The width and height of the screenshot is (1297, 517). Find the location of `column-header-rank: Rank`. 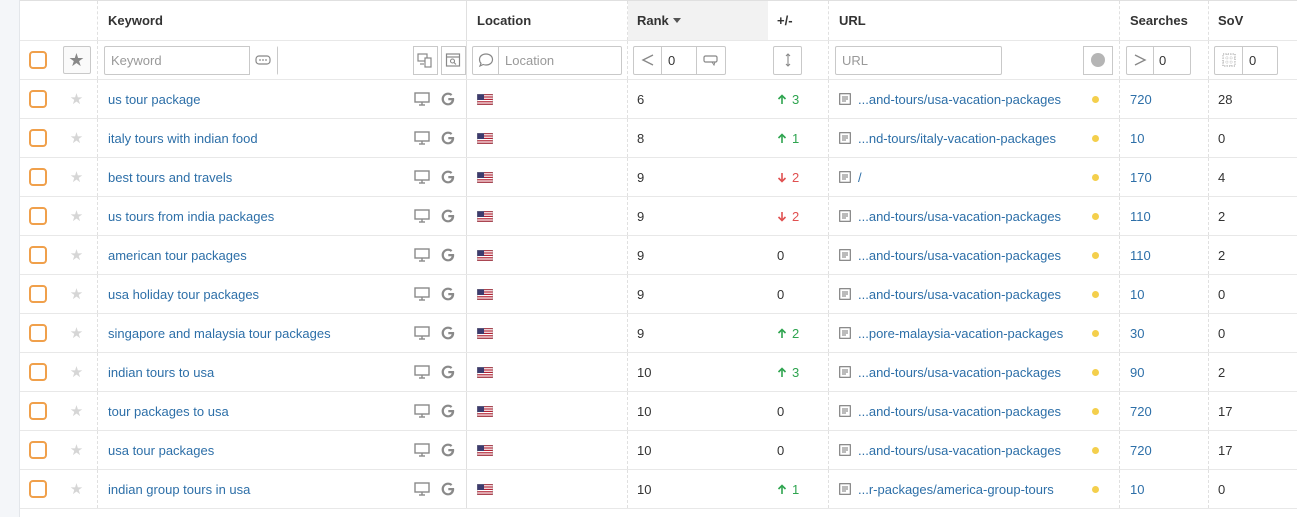

column-header-rank: Rank is located at coordinates (698, 20).